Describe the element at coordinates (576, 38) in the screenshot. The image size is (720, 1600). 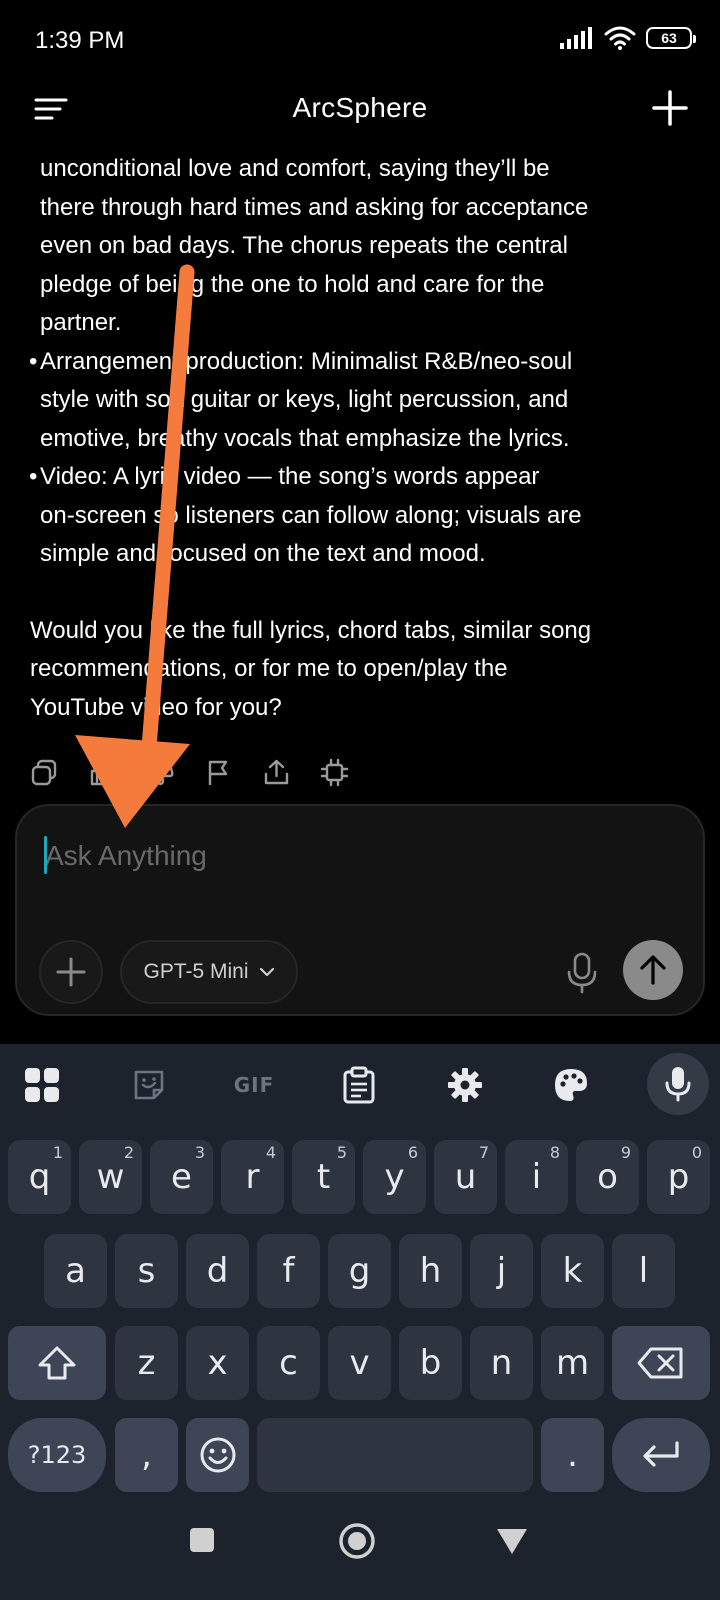
I see `signal-icon` at that location.